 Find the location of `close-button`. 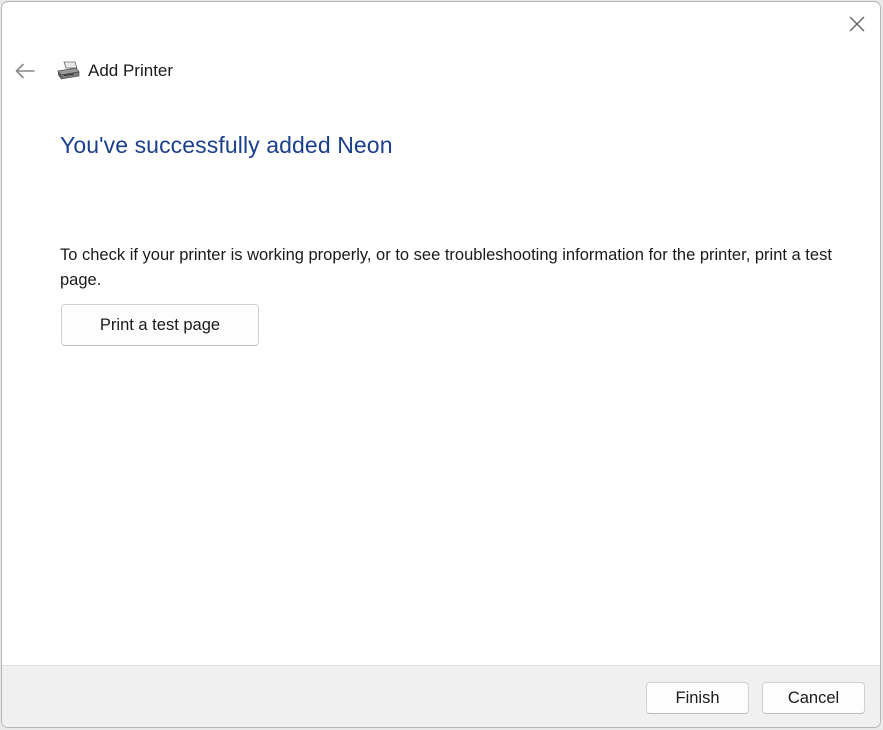

close-button is located at coordinates (857, 24).